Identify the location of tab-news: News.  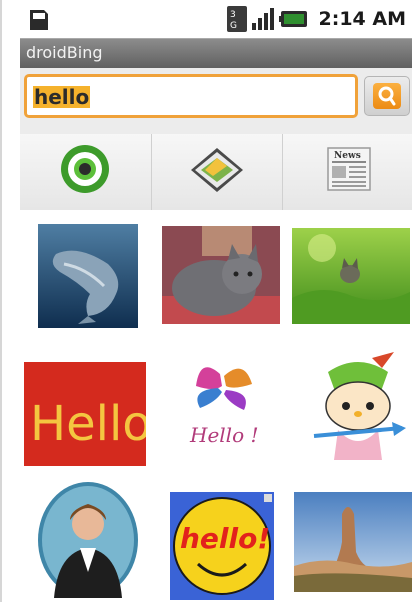
(347, 172).